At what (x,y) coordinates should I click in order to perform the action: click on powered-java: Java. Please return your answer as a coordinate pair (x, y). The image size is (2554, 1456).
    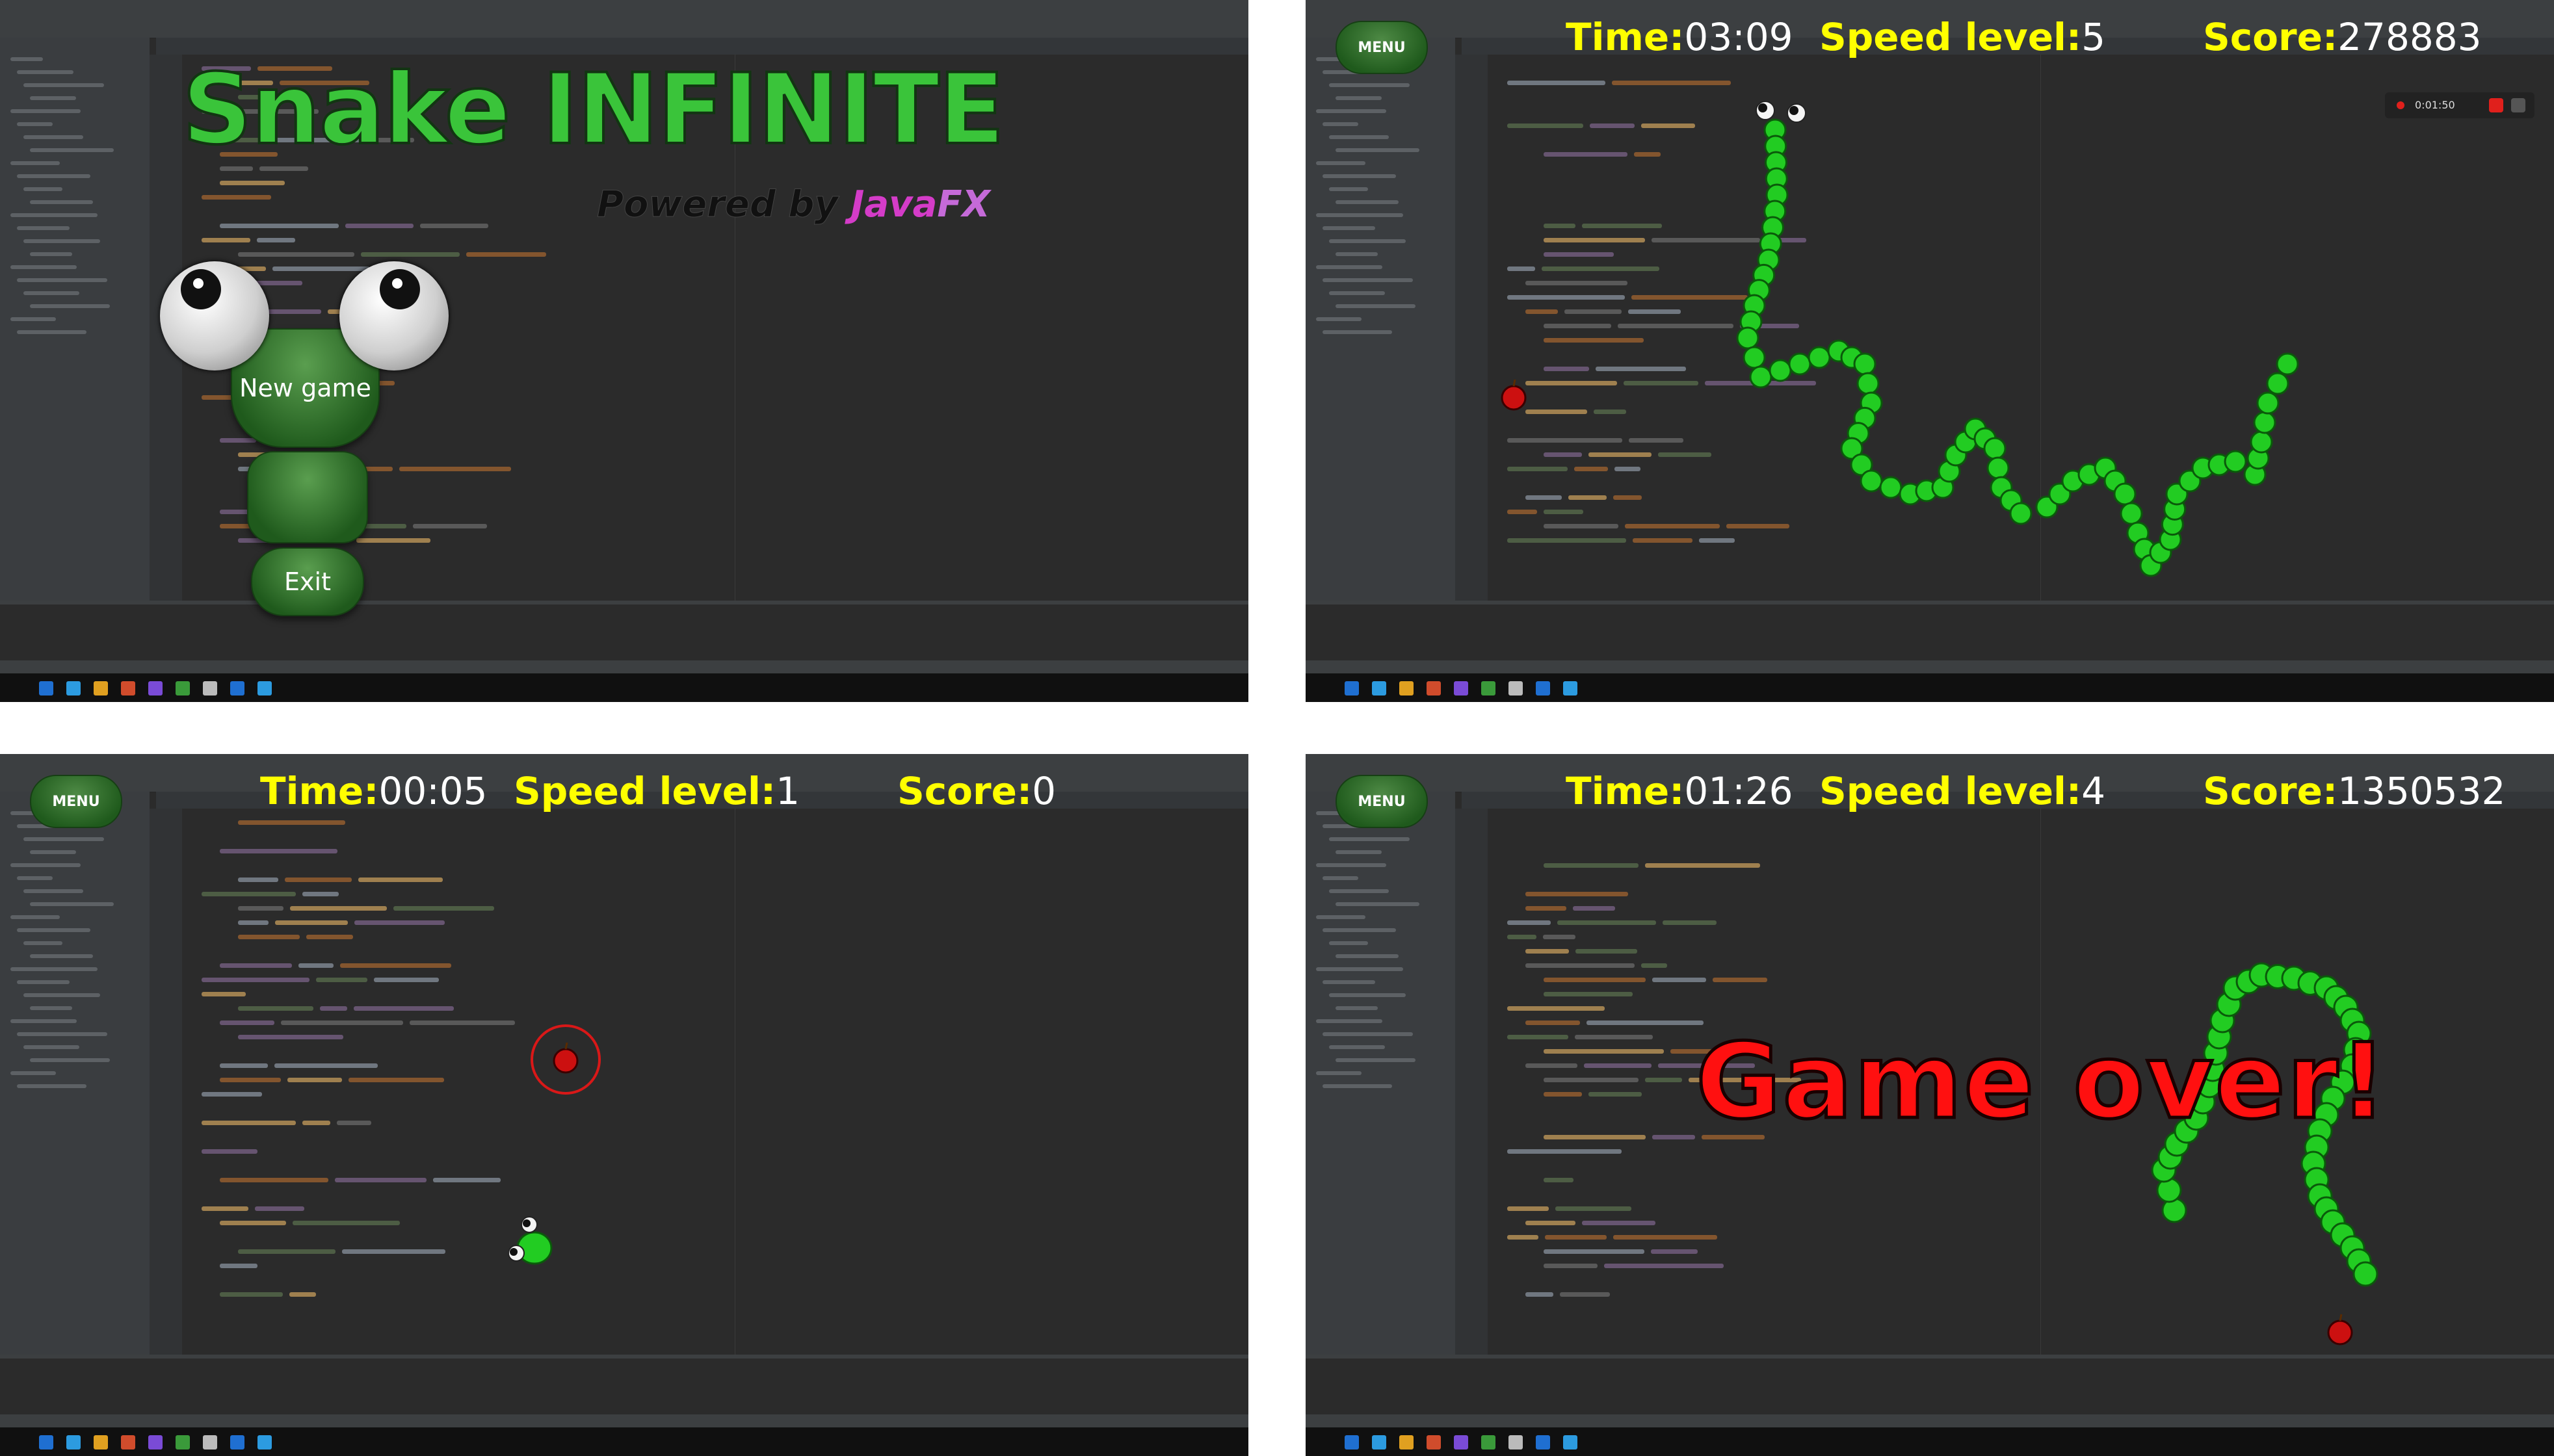
    Looking at the image, I should click on (894, 205).